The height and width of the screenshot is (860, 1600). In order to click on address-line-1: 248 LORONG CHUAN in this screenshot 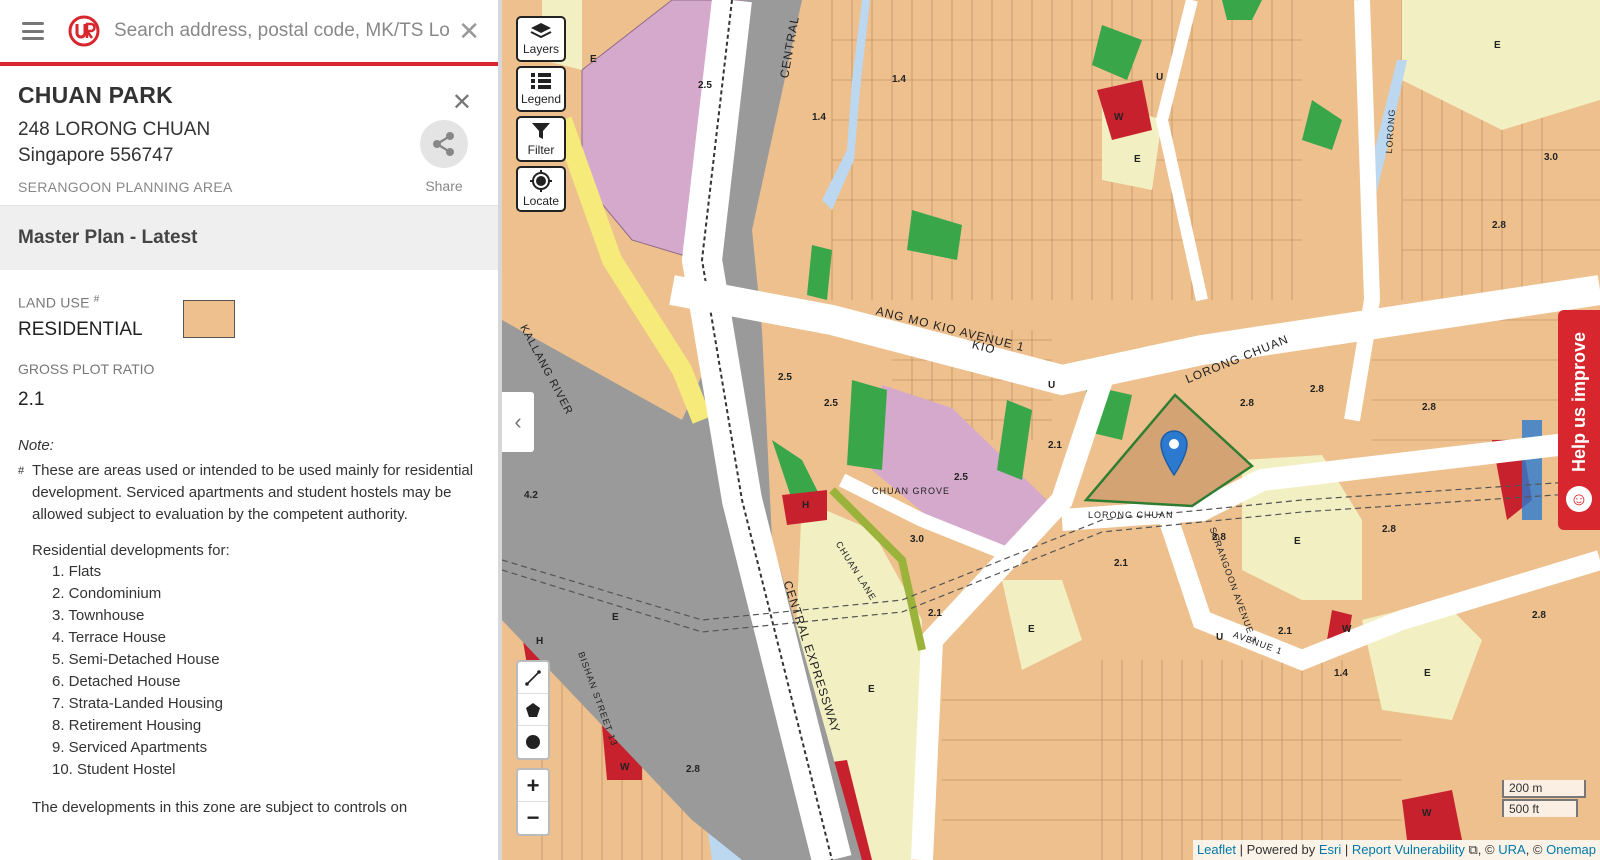, I will do `click(114, 129)`.